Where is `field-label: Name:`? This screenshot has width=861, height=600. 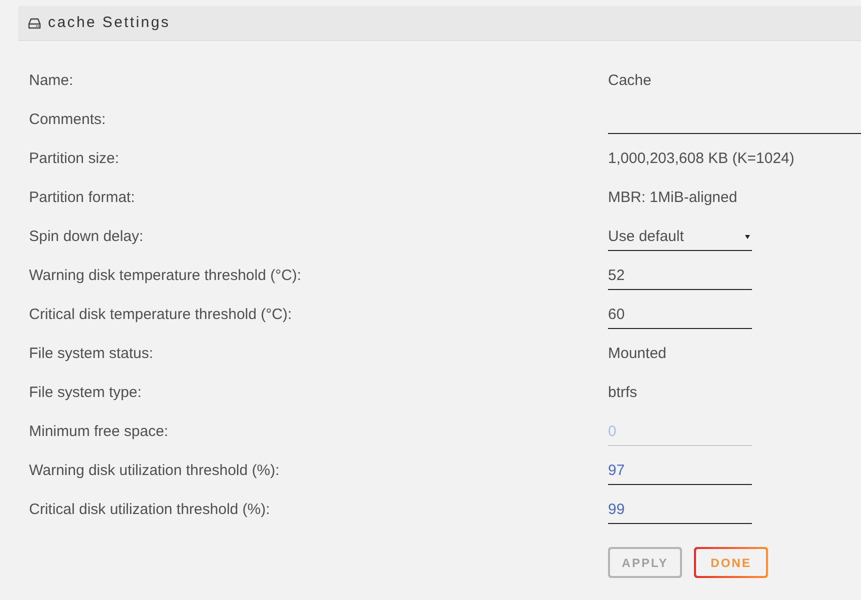
field-label: Name: is located at coordinates (51, 81).